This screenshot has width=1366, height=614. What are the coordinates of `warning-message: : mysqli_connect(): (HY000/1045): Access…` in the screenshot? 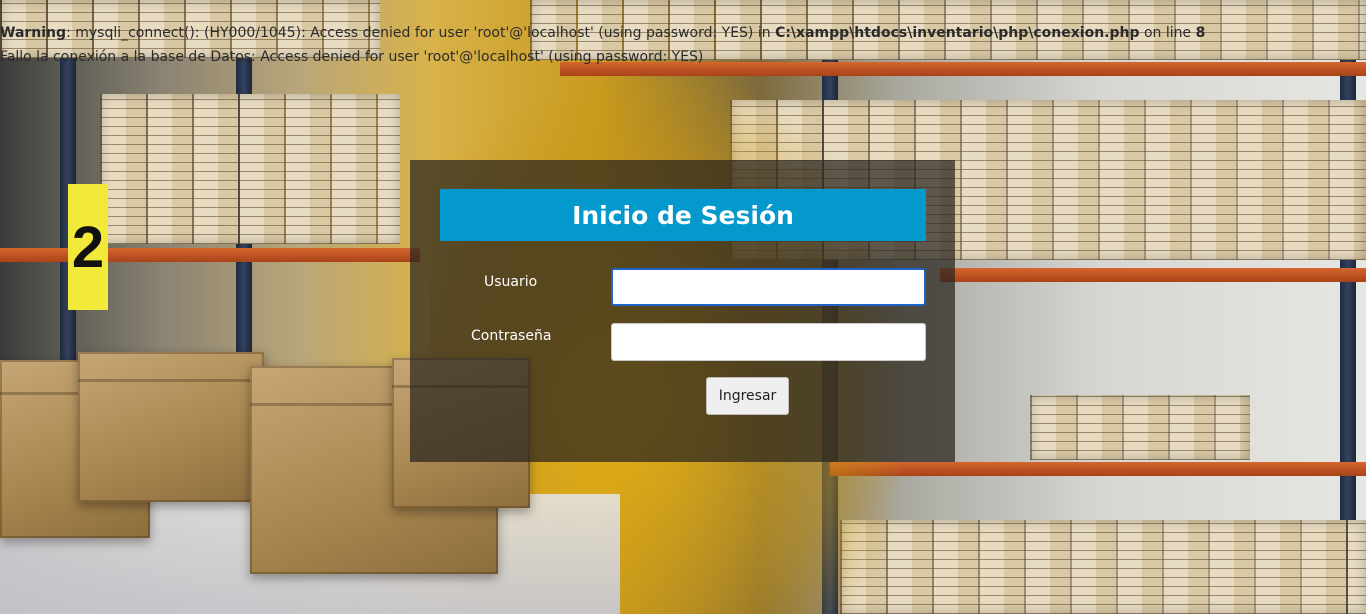 It's located at (421, 33).